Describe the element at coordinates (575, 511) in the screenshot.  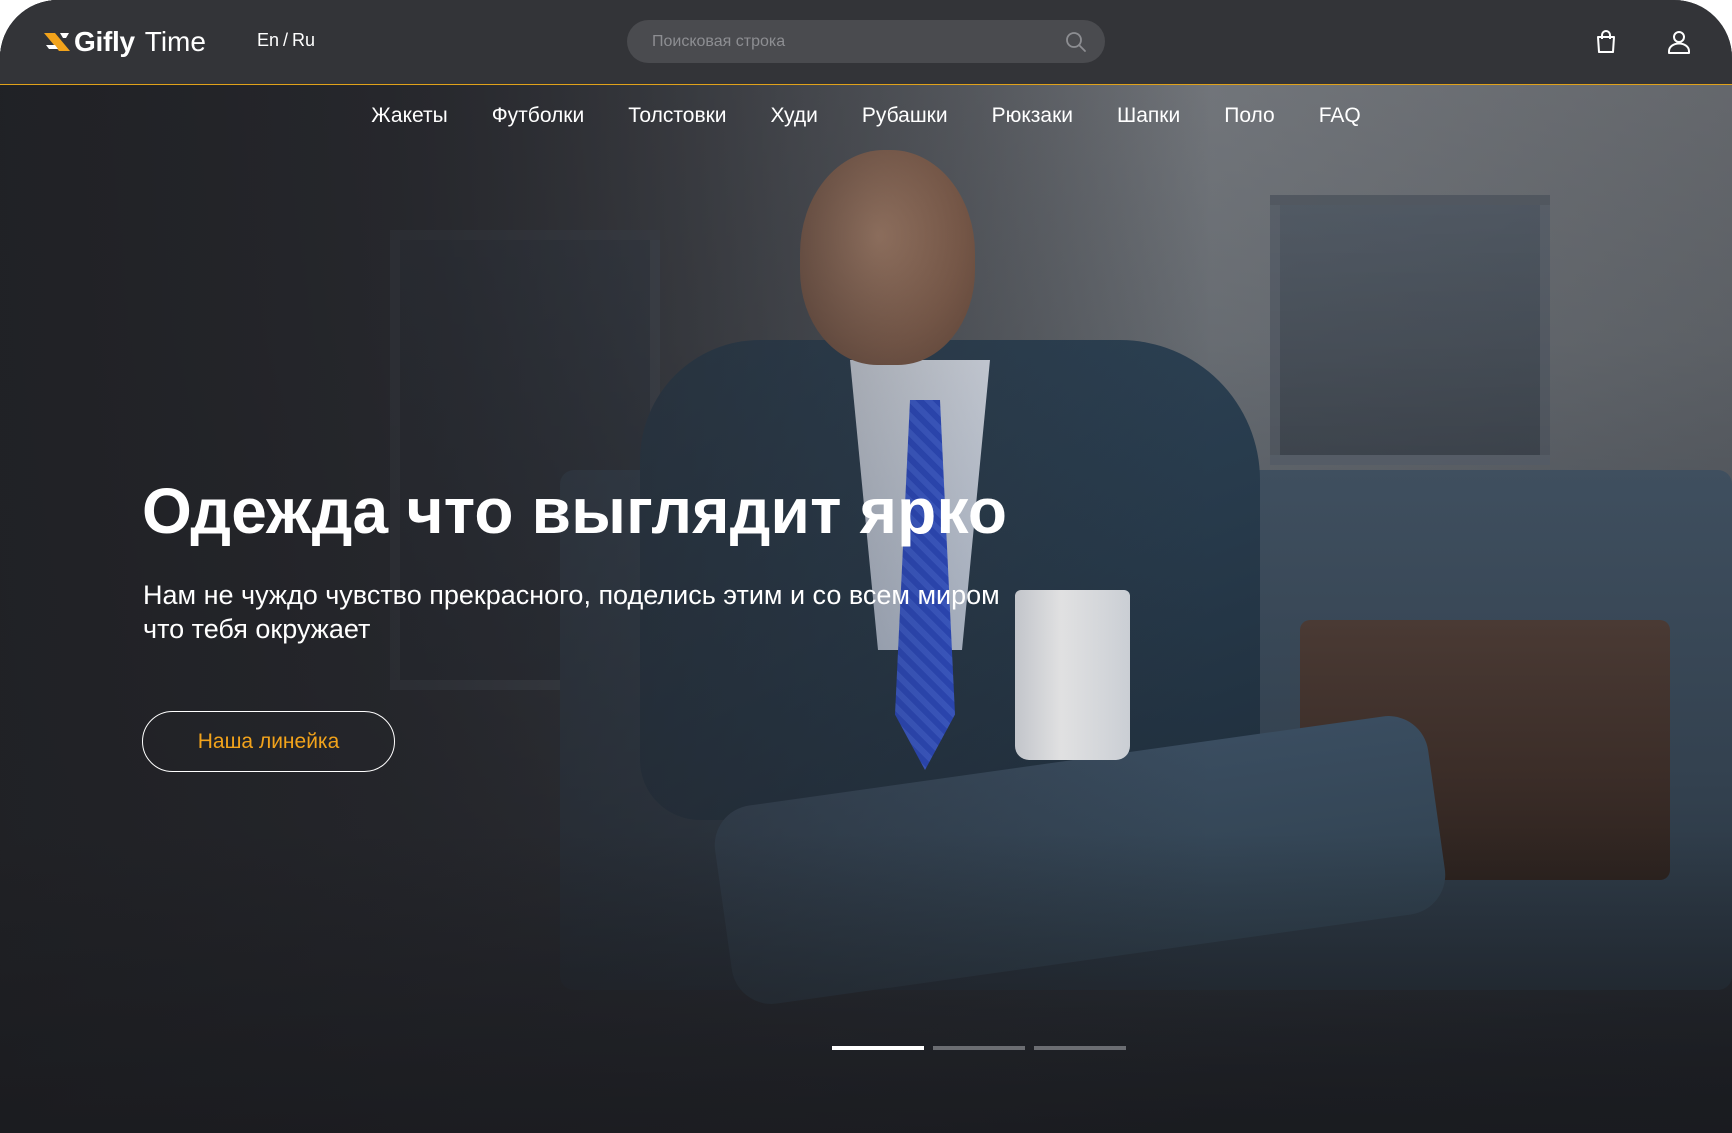
I see `hero-title: Одежда что выглядит ярко` at that location.